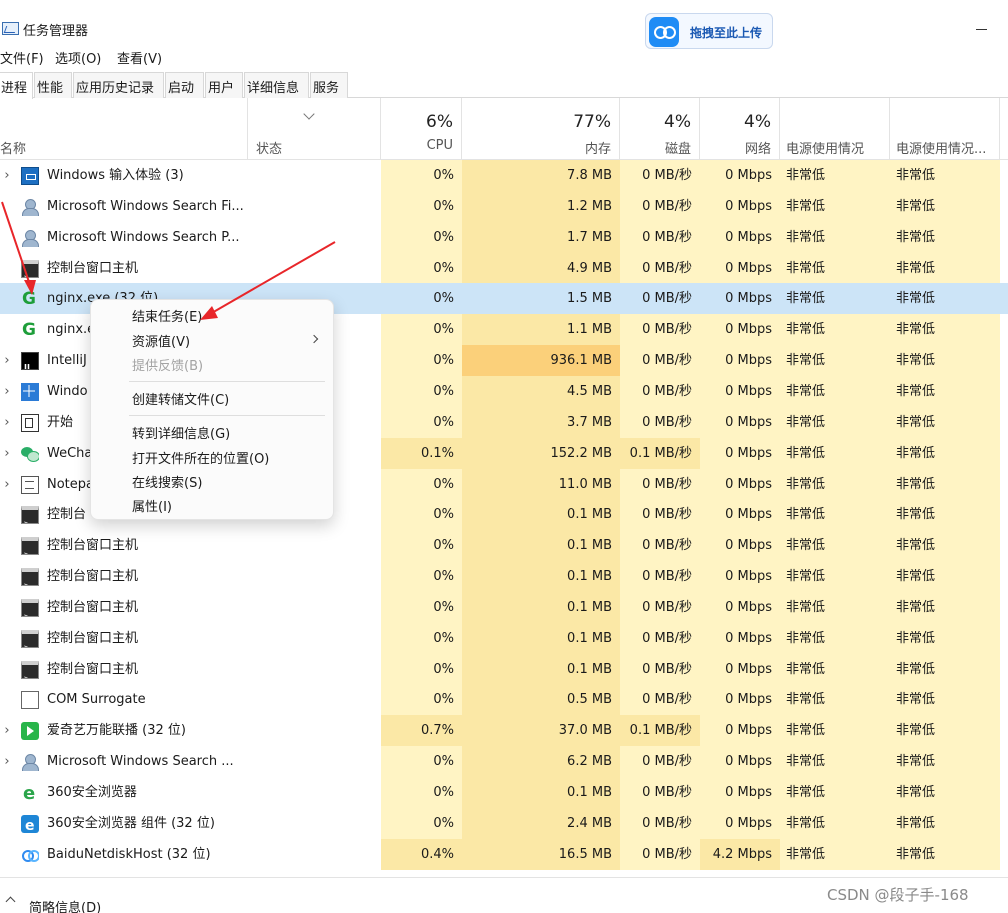 The height and width of the screenshot is (913, 1008). Describe the element at coordinates (152, 505) in the screenshot. I see `menu-properties: 属性(I)` at that location.